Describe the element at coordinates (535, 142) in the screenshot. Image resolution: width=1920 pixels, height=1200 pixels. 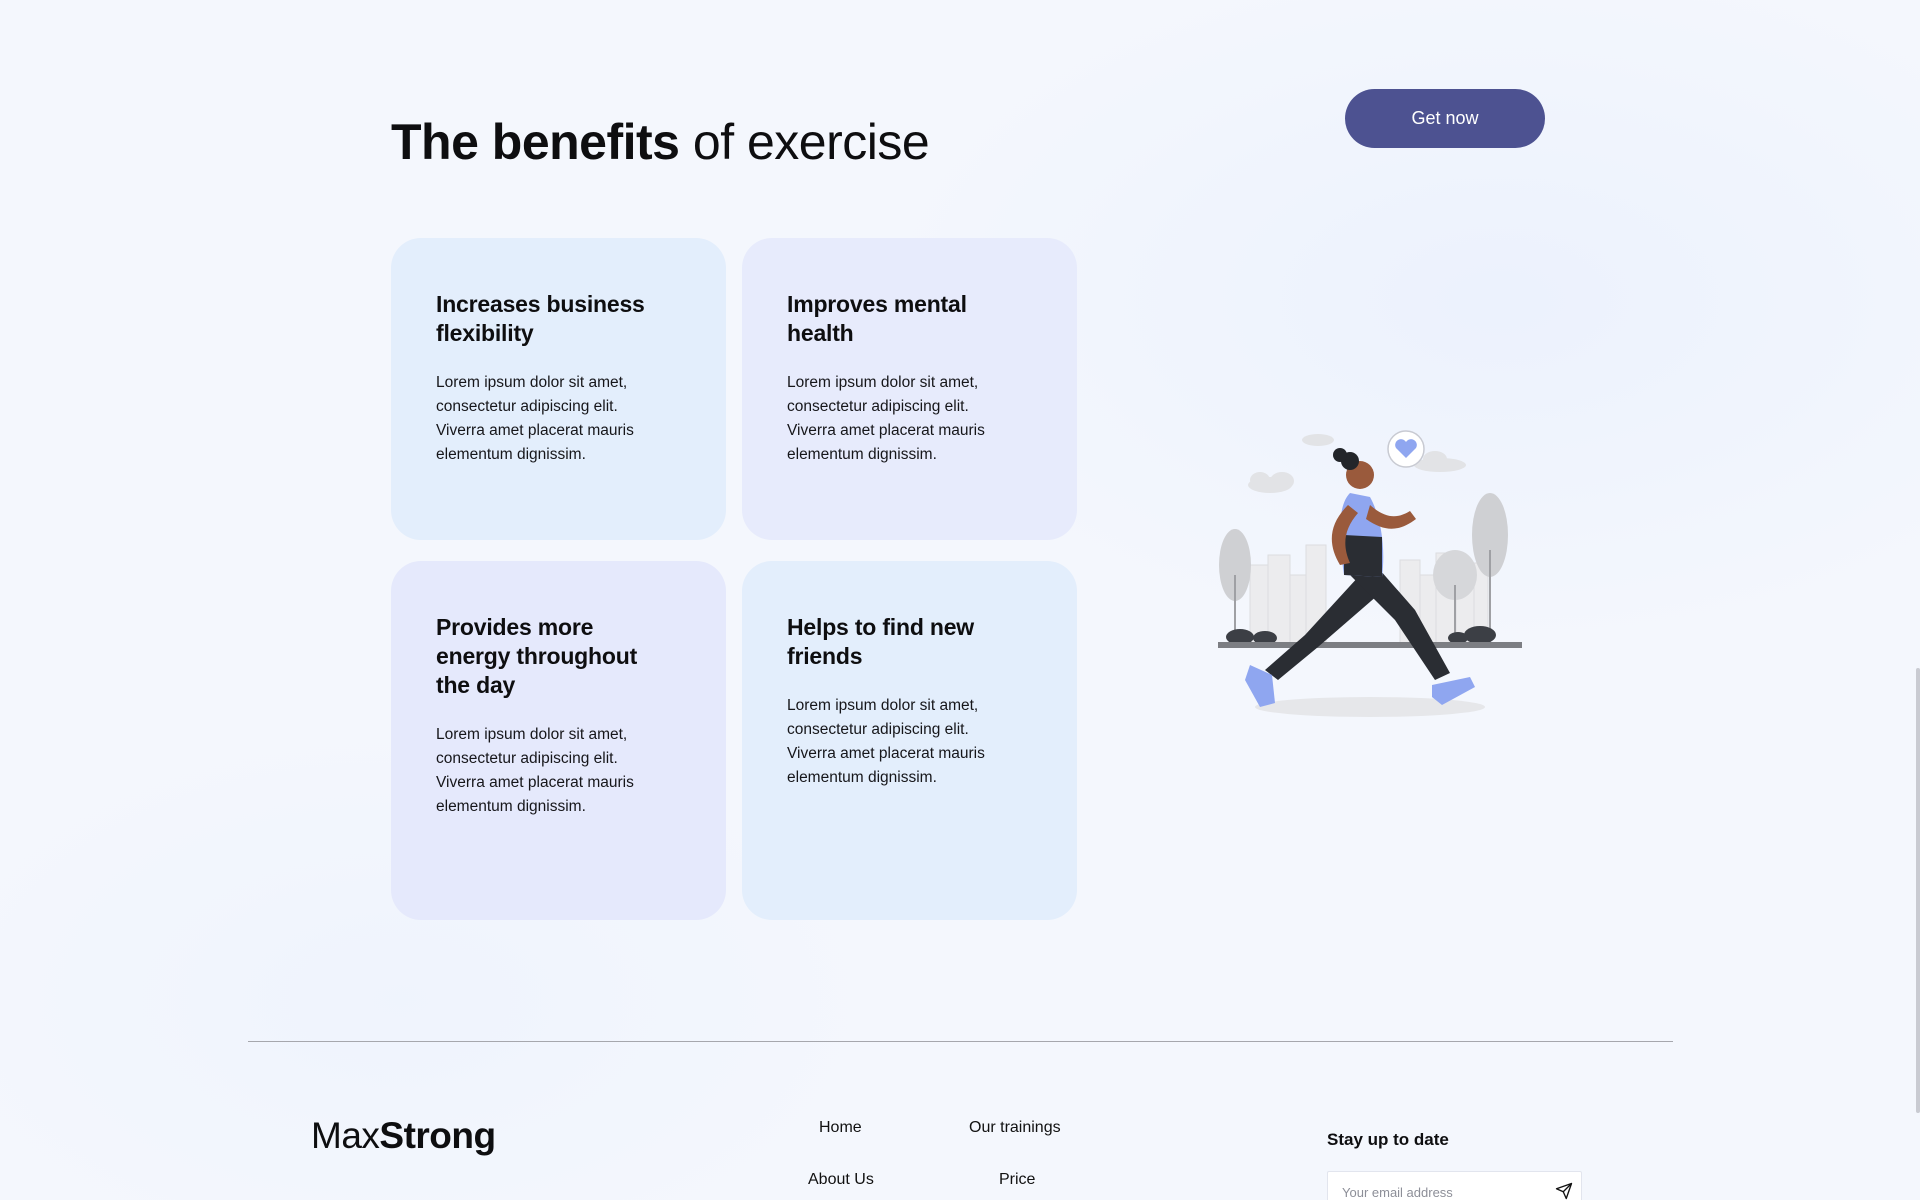
I see `section-title-bold: The benefits` at that location.